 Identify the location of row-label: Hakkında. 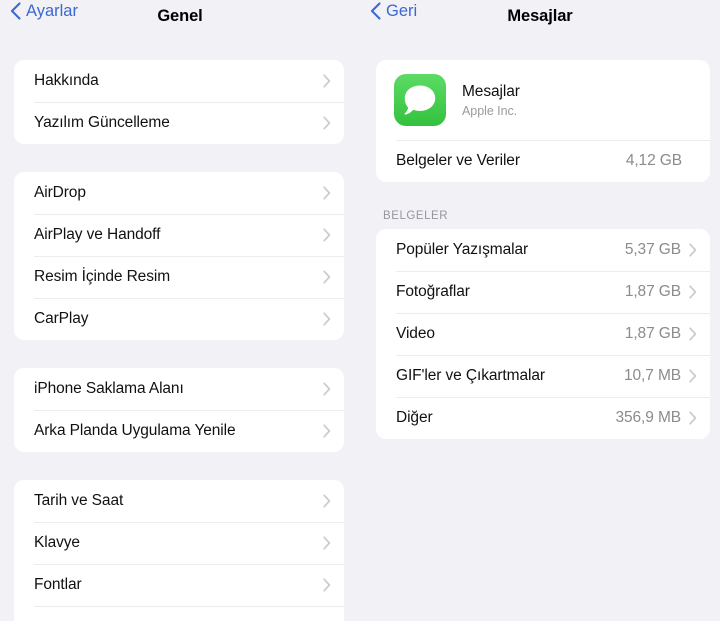
(66, 80).